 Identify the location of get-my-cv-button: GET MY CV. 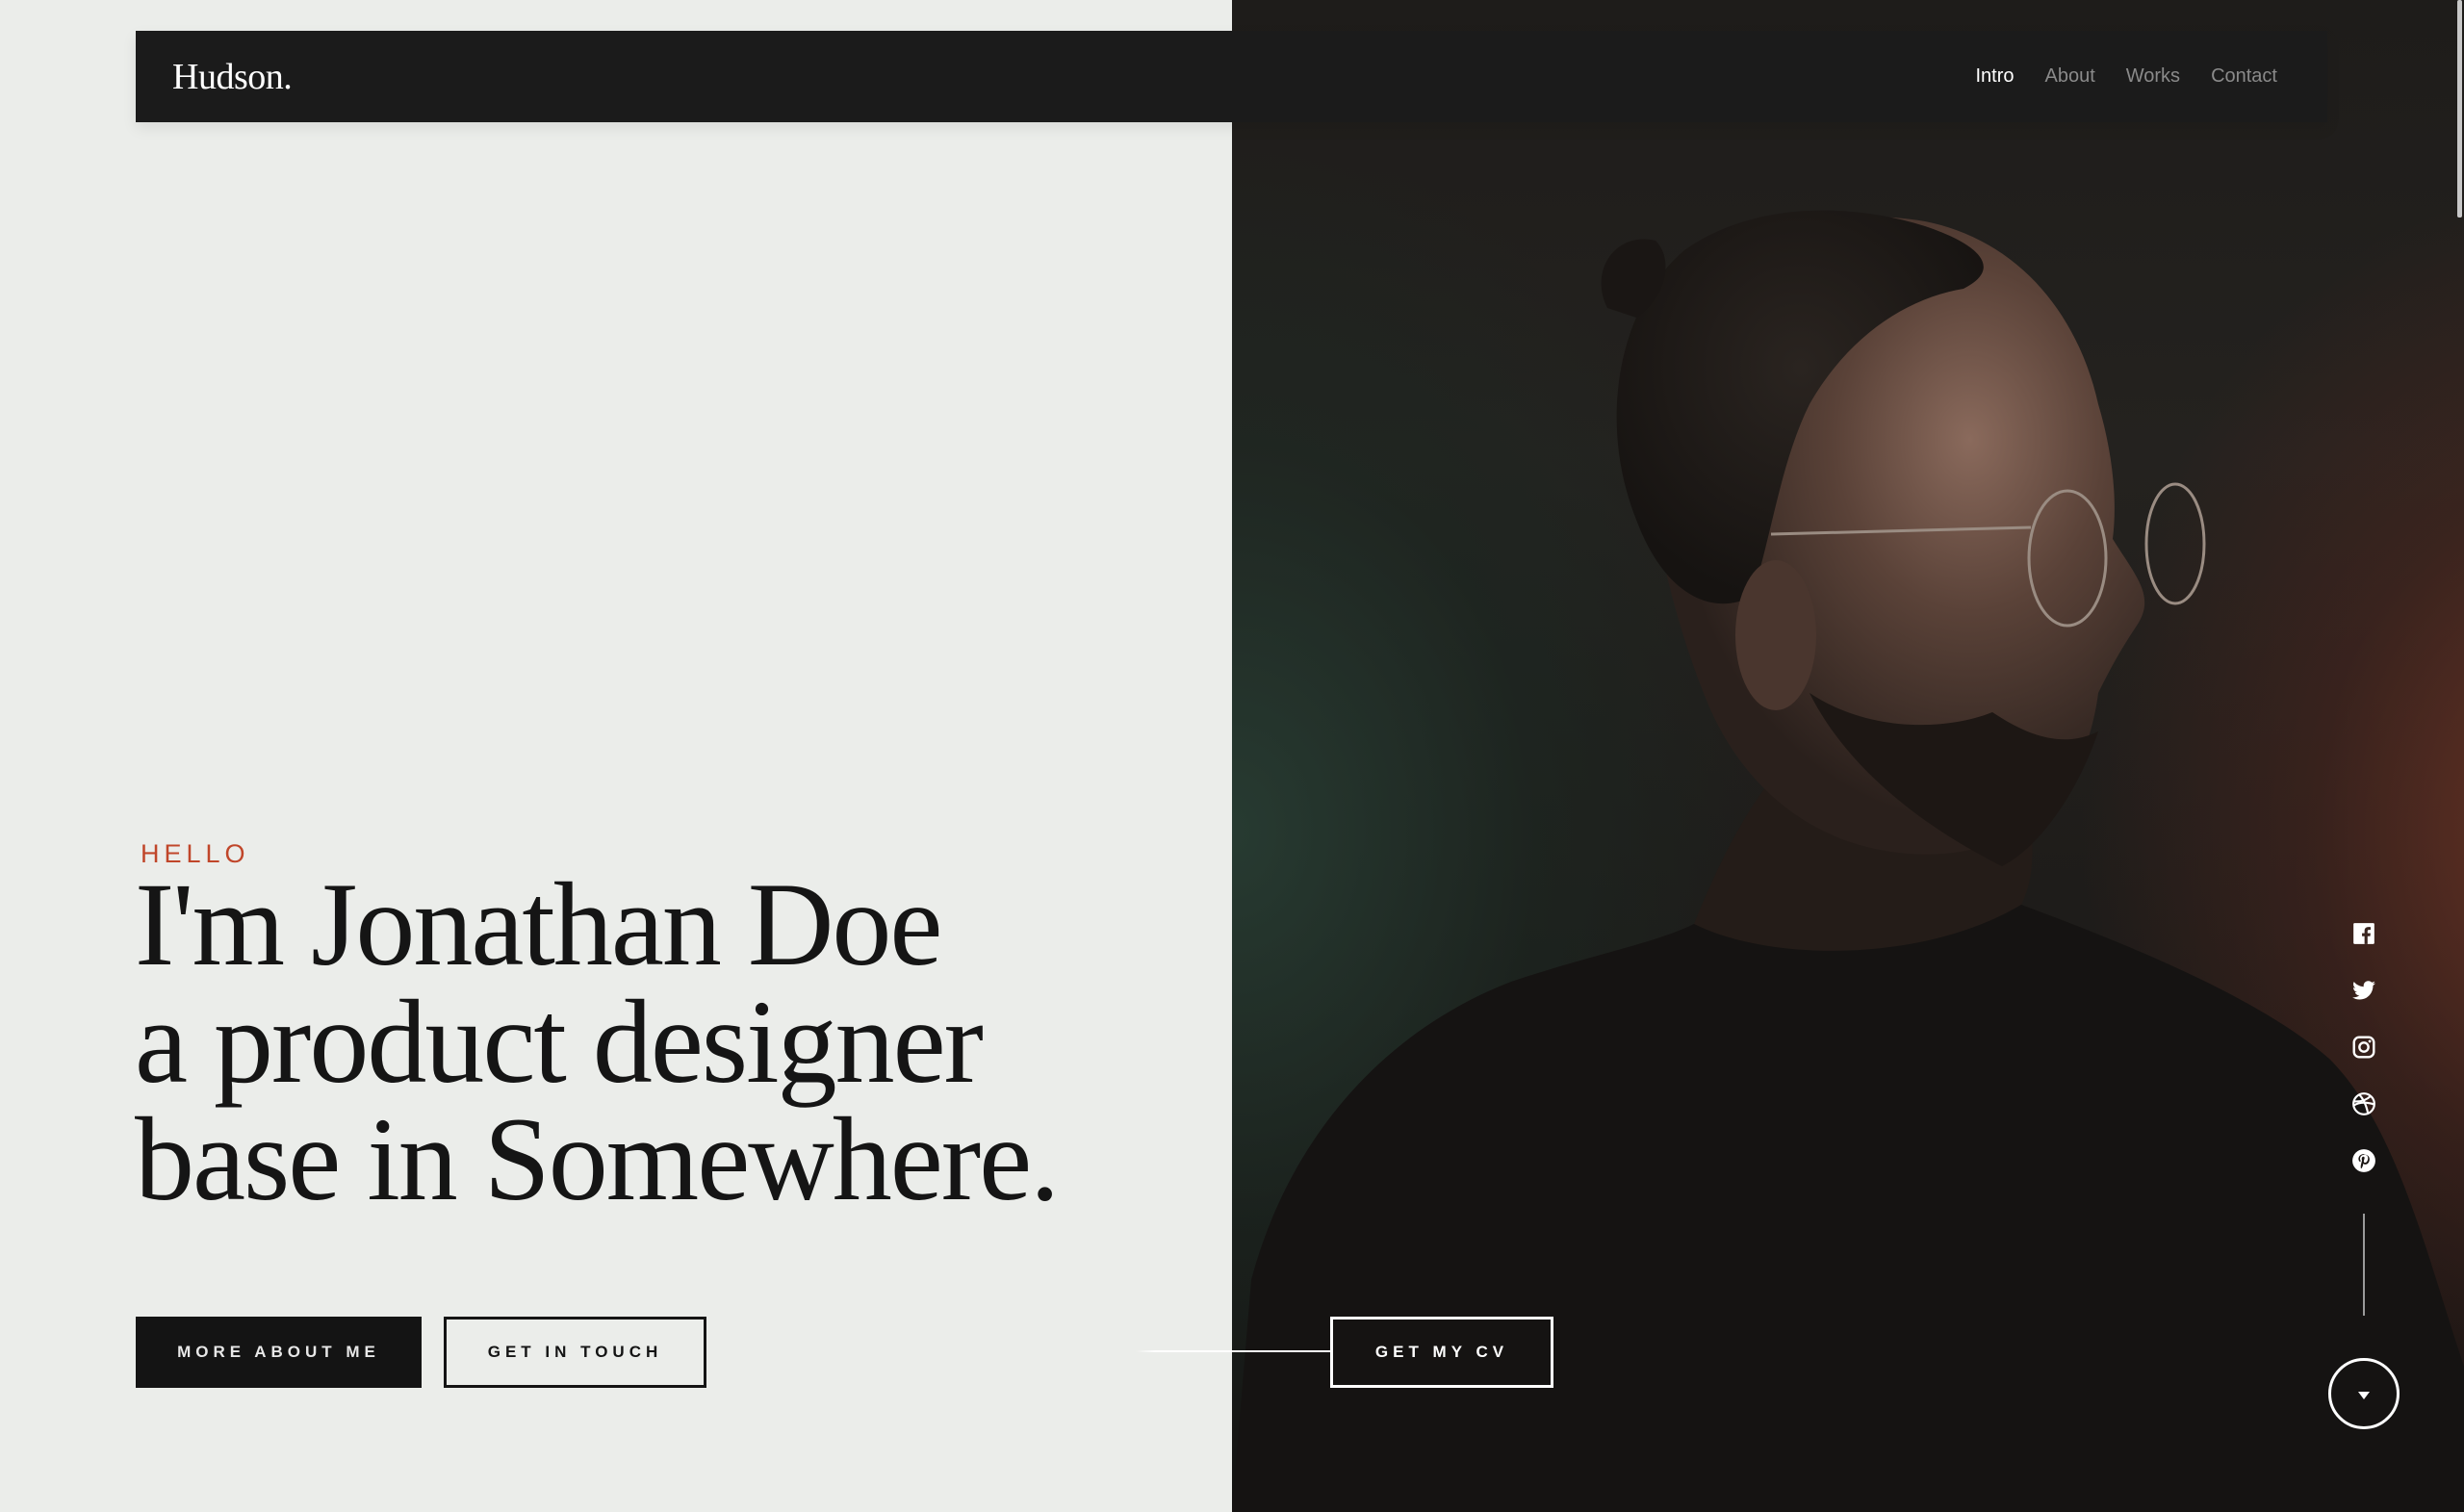
(1441, 1352).